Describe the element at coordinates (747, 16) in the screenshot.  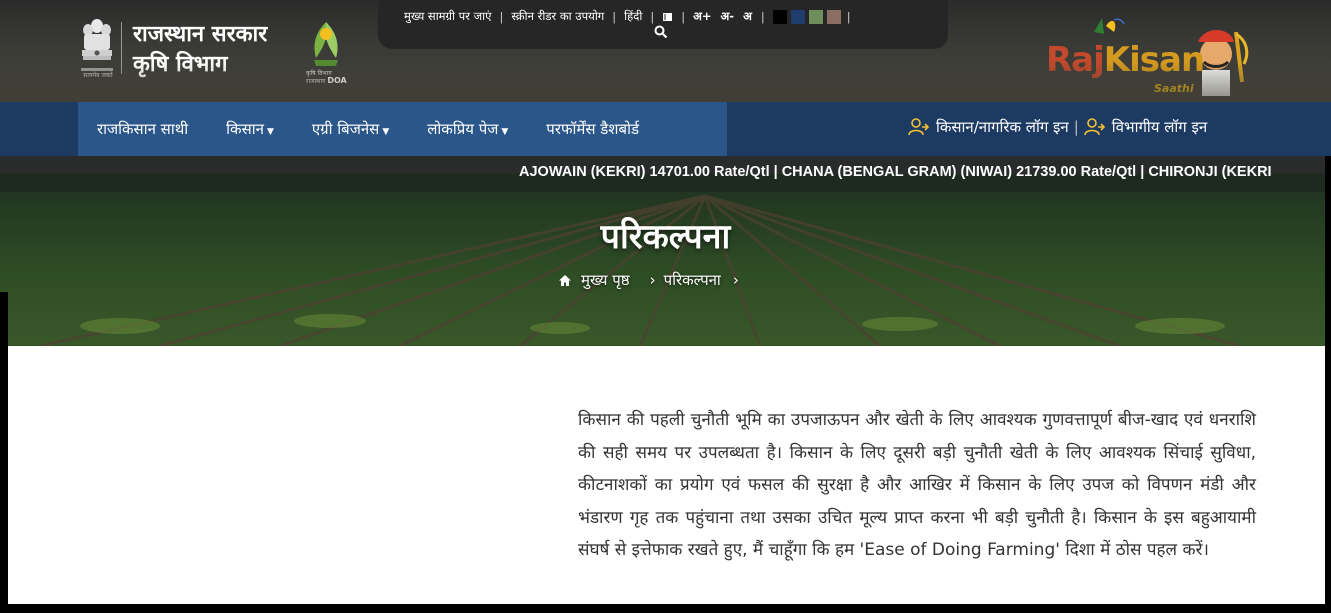
I see `font-normal-button: अ` at that location.